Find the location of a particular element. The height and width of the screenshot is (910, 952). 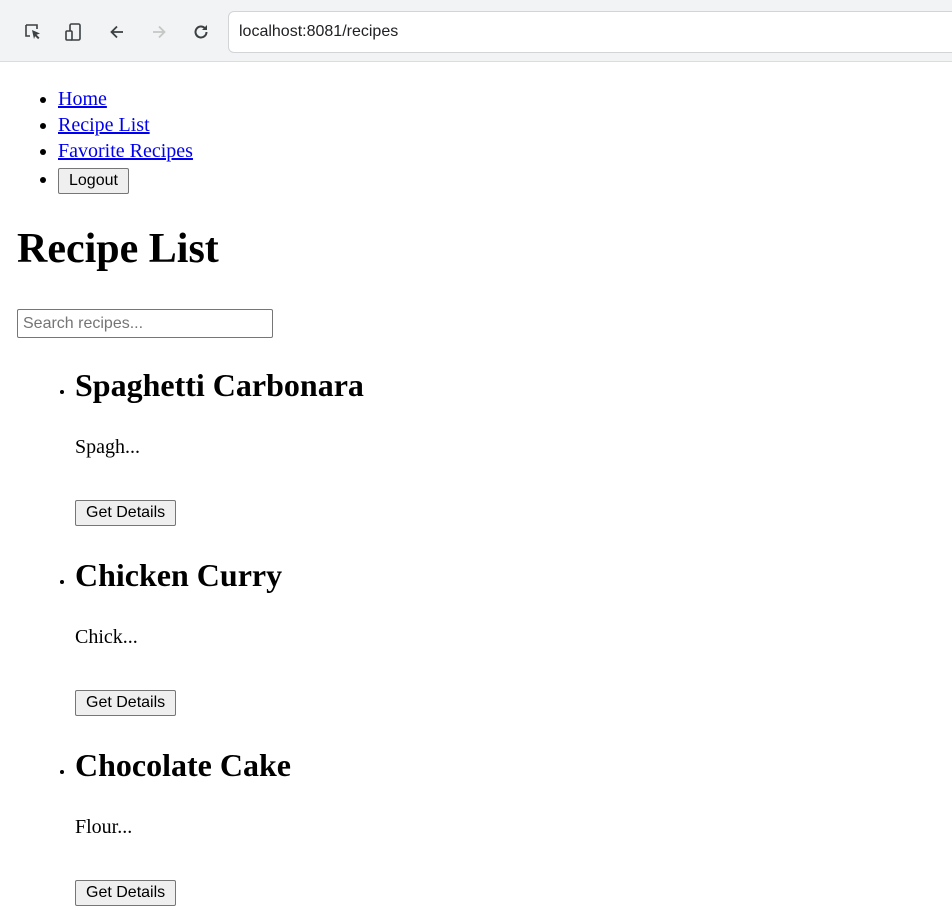

browser-toolbar: localhost:8081/recipes is located at coordinates (476, 31).